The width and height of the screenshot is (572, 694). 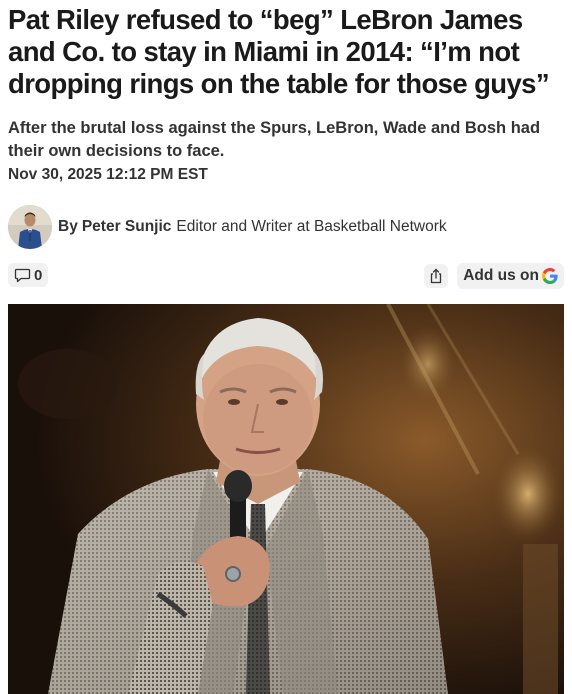 I want to click on comments-count: 0, so click(x=38, y=275).